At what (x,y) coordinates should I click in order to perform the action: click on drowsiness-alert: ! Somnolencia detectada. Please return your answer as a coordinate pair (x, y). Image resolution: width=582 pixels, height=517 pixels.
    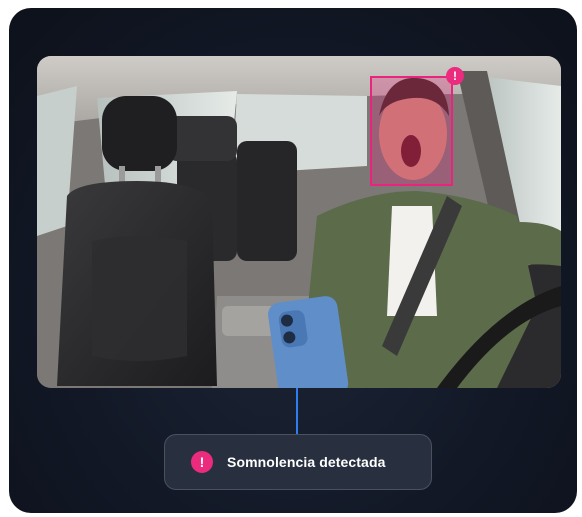
    Looking at the image, I should click on (298, 462).